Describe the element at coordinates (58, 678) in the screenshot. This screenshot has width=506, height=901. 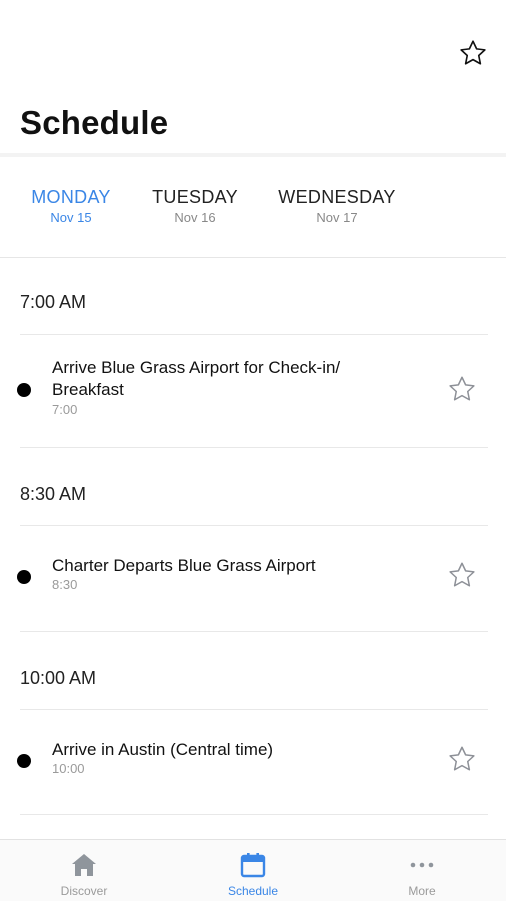
I see `time-header: 10:00 AM` at that location.